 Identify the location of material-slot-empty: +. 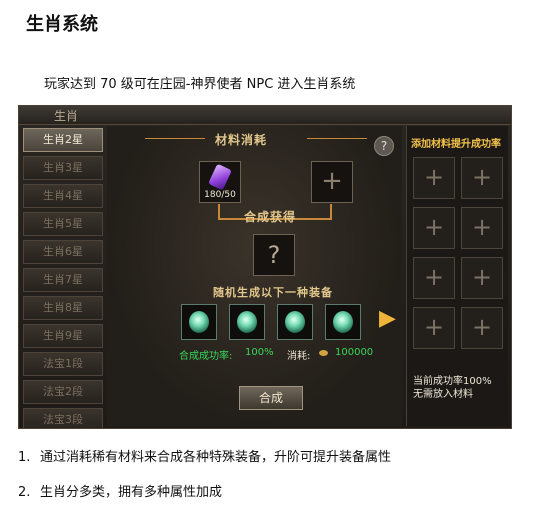
(332, 182).